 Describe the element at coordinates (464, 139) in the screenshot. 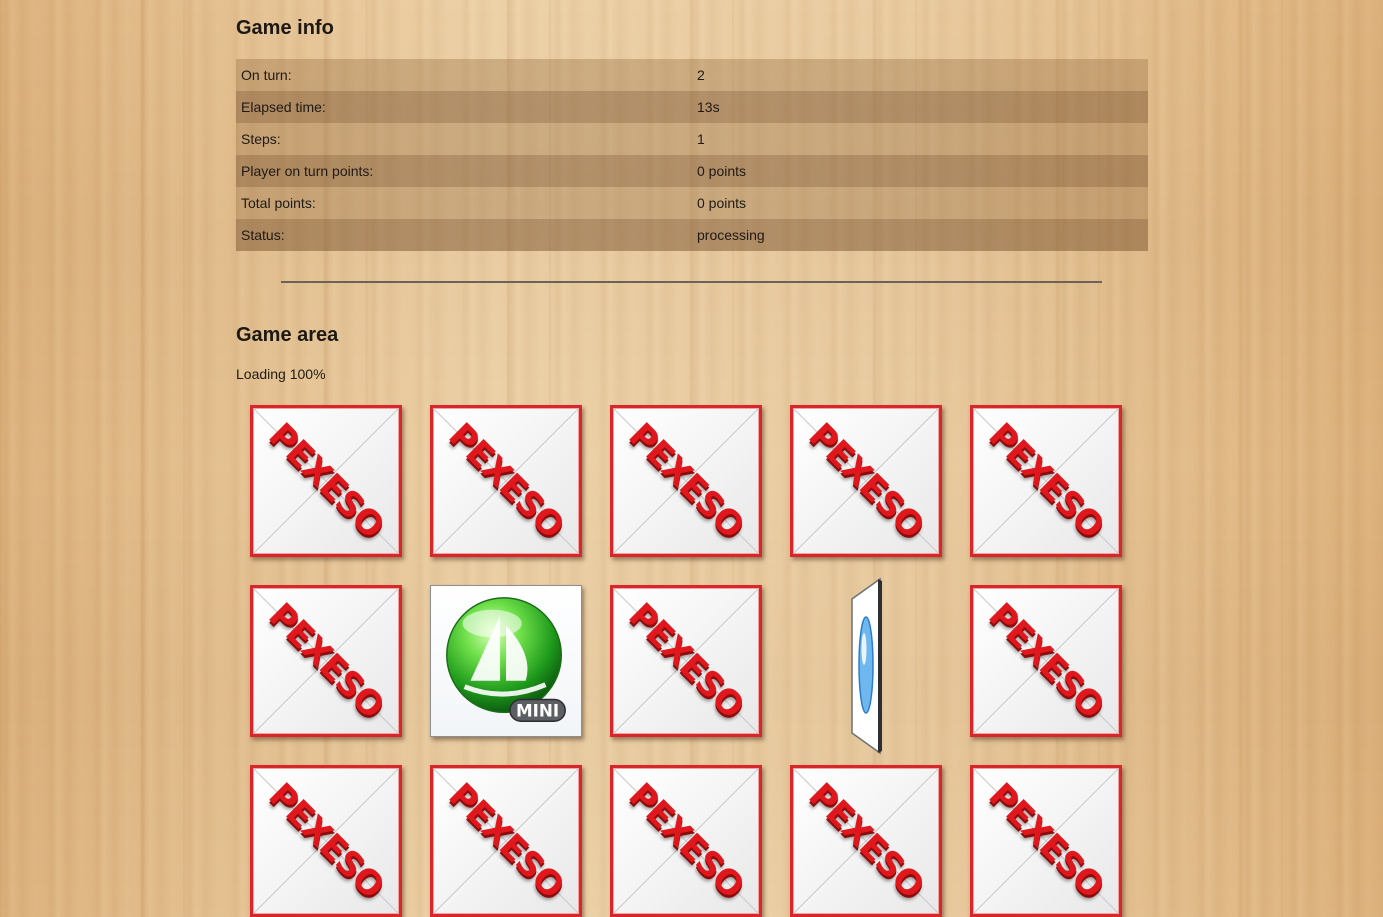

I see `info-label: Steps:` at that location.